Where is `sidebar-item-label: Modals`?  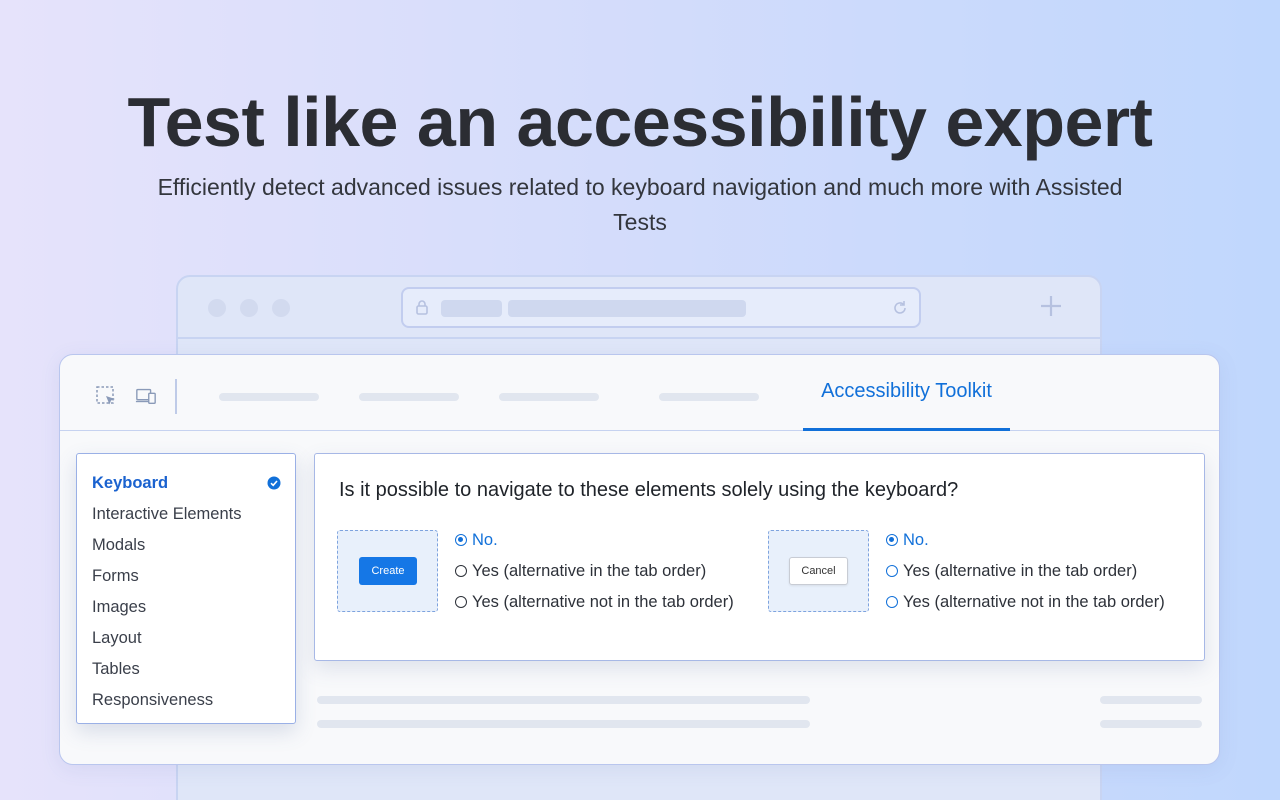 sidebar-item-label: Modals is located at coordinates (119, 545).